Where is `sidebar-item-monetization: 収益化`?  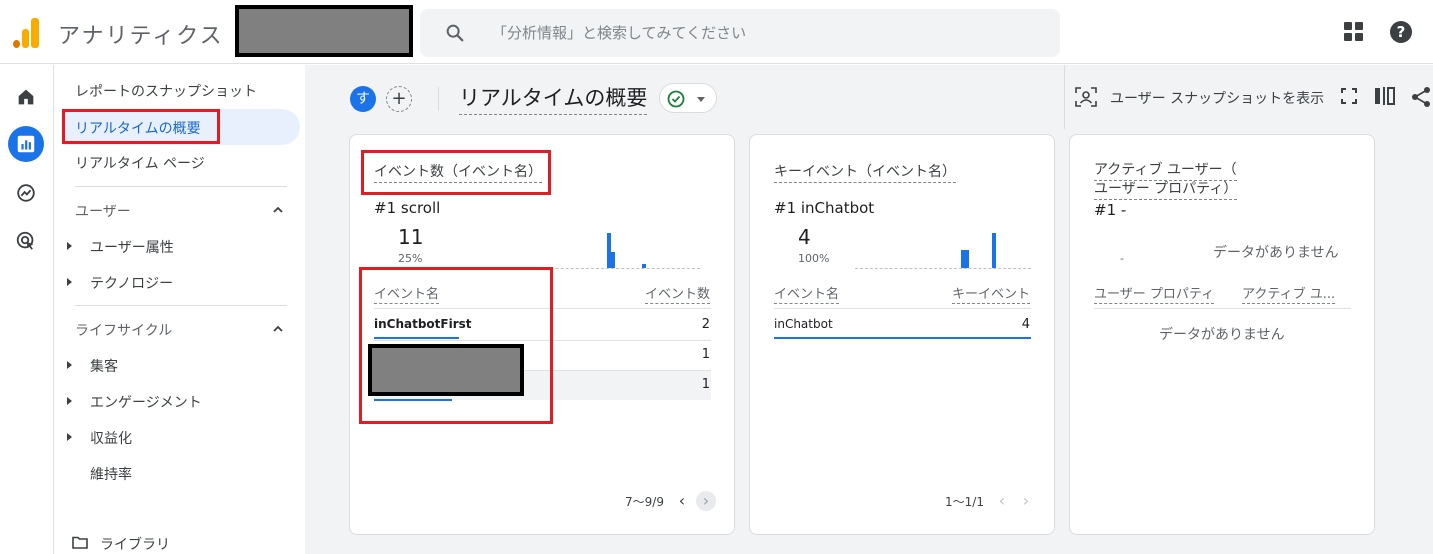 sidebar-item-monetization: 収益化 is located at coordinates (153, 437).